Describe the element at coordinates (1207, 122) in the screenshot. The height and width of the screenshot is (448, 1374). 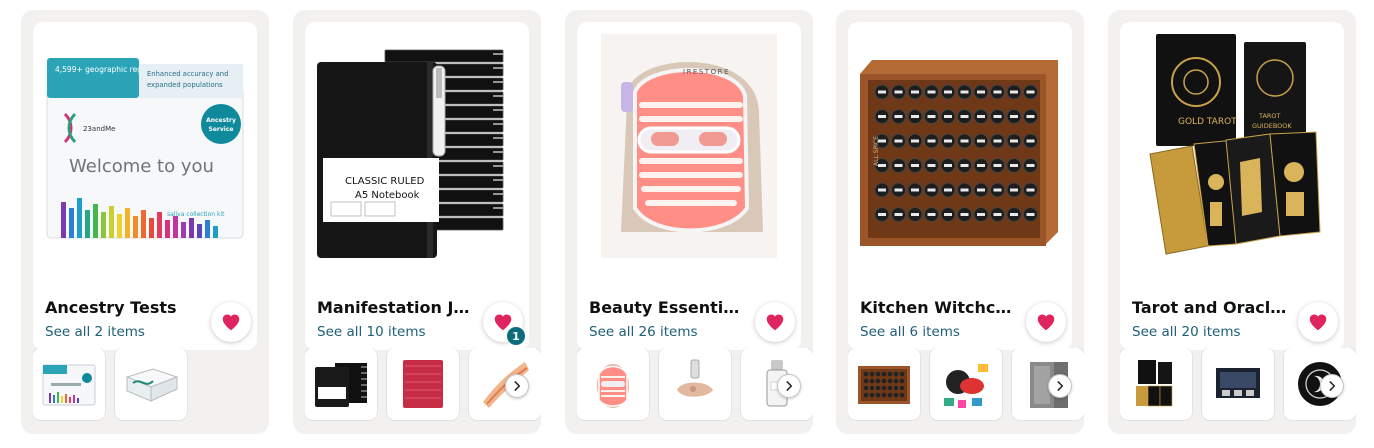
I see `svg-text: GOLD TAROT` at that location.